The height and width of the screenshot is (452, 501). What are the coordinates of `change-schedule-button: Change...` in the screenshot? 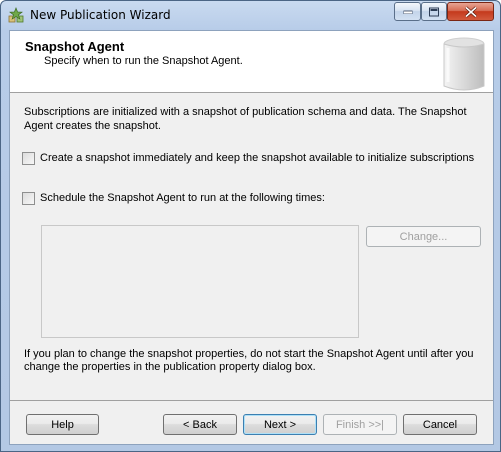 It's located at (423, 236).